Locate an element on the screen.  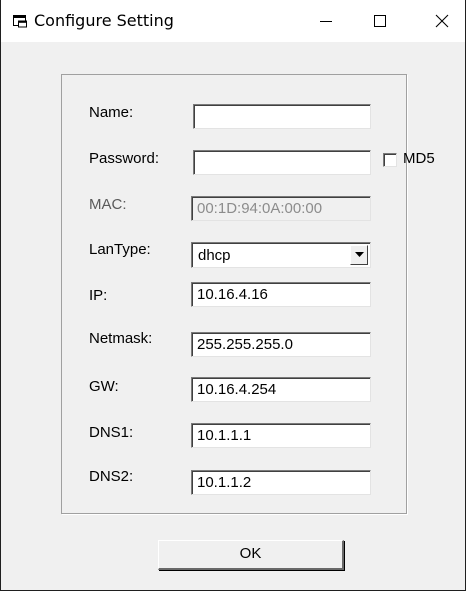
netmask-field: 255.255.255.0 is located at coordinates (281, 344).